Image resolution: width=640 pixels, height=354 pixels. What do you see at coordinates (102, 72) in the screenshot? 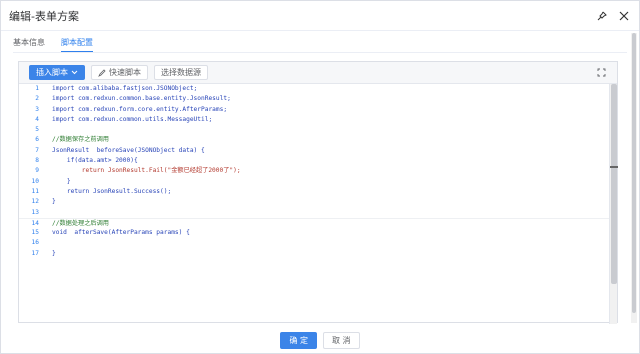
I see `edit-icon` at bounding box center [102, 72].